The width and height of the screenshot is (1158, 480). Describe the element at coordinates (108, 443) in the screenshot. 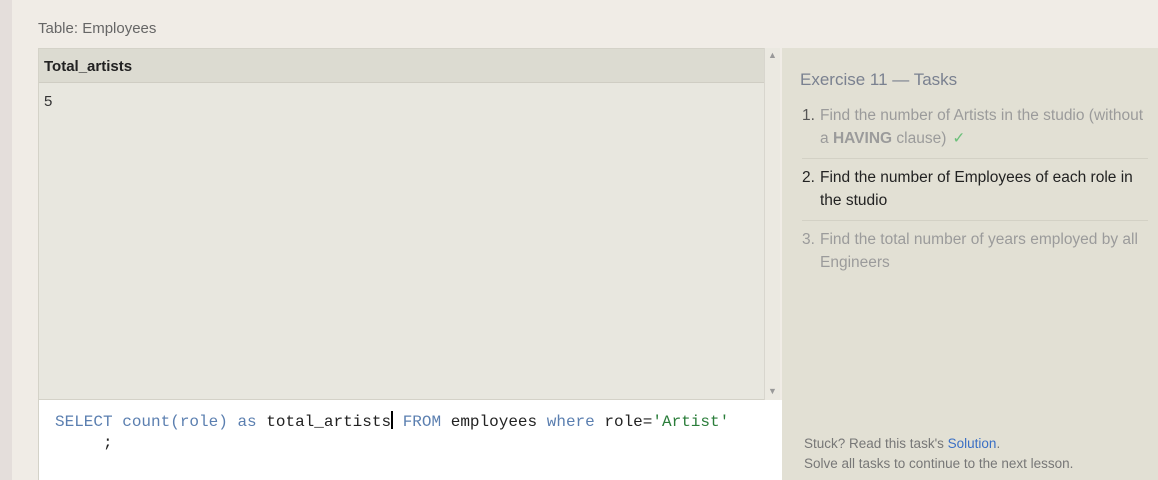

I see `statement-terminator: ;` at that location.